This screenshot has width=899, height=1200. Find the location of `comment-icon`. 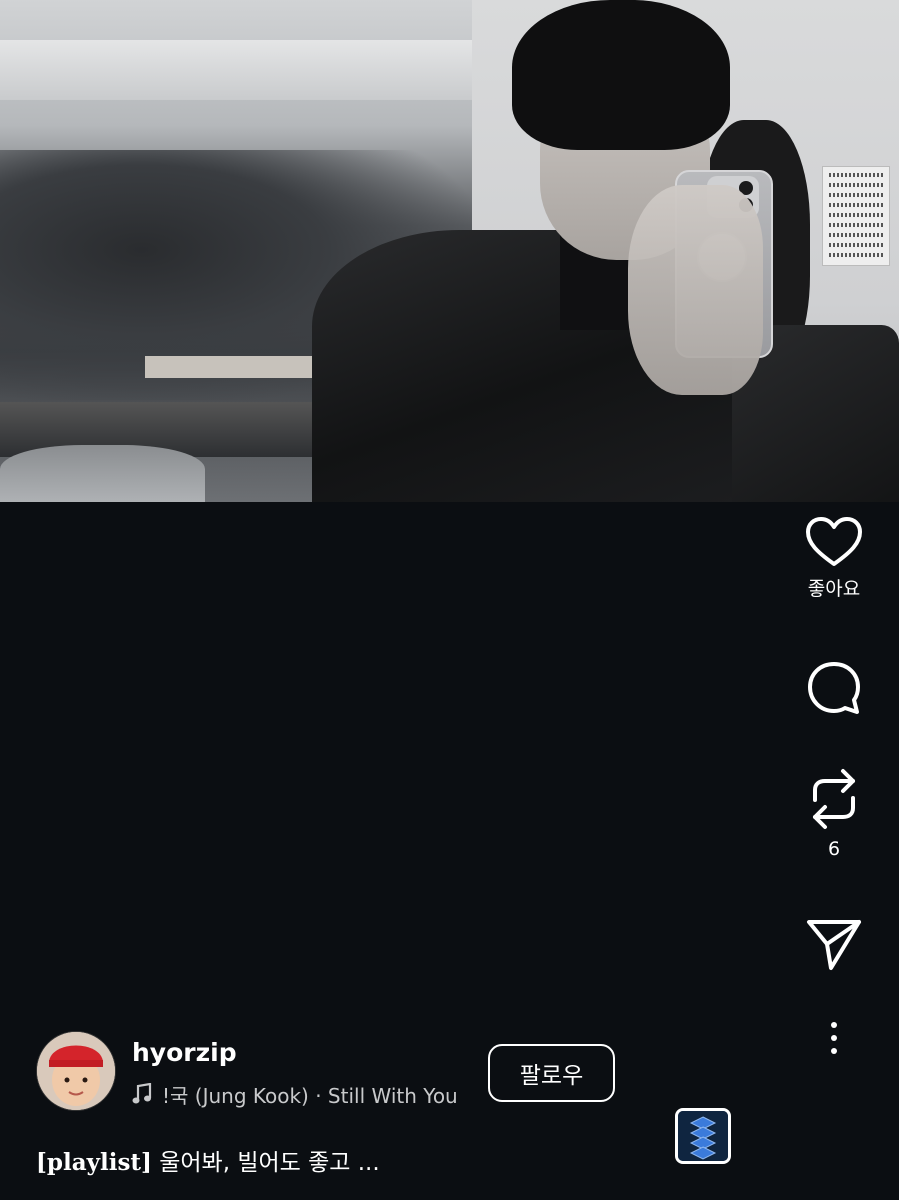

comment-icon is located at coordinates (834, 688).